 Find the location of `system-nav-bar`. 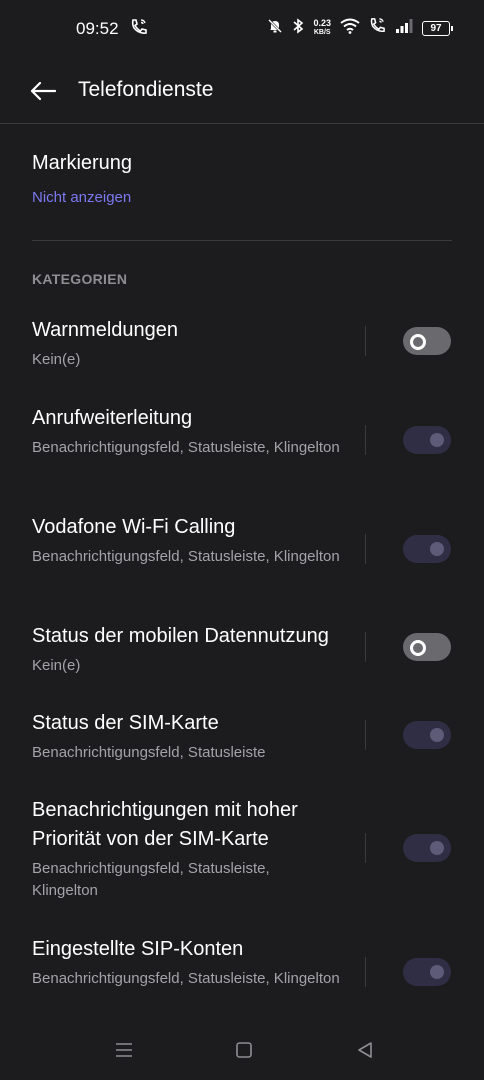

system-nav-bar is located at coordinates (242, 1050).